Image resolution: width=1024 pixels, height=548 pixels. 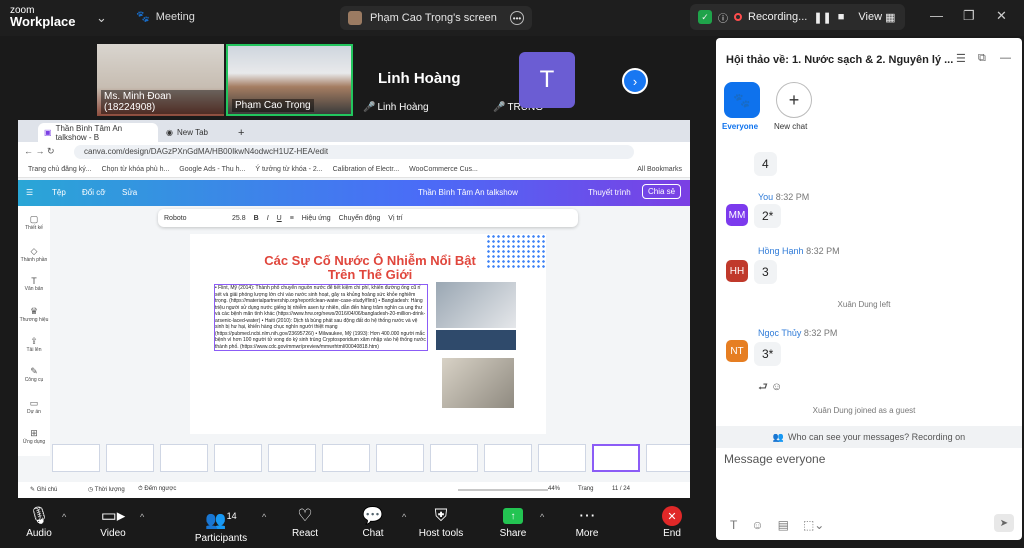 What do you see at coordinates (659, 169) in the screenshot?
I see `bookmark: All Bookmarks` at bounding box center [659, 169].